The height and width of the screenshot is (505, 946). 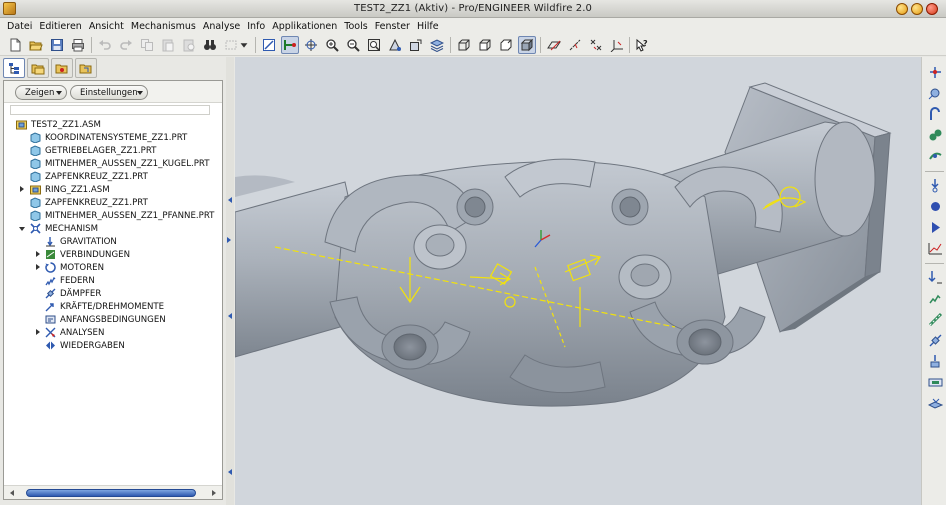 I want to click on menu-edit: Editieren, so click(x=60, y=26).